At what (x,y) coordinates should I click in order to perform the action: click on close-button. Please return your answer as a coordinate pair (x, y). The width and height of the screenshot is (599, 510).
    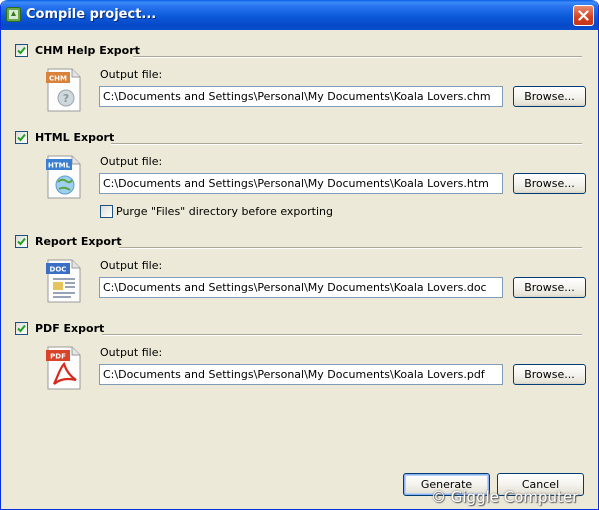
    Looking at the image, I should click on (583, 15).